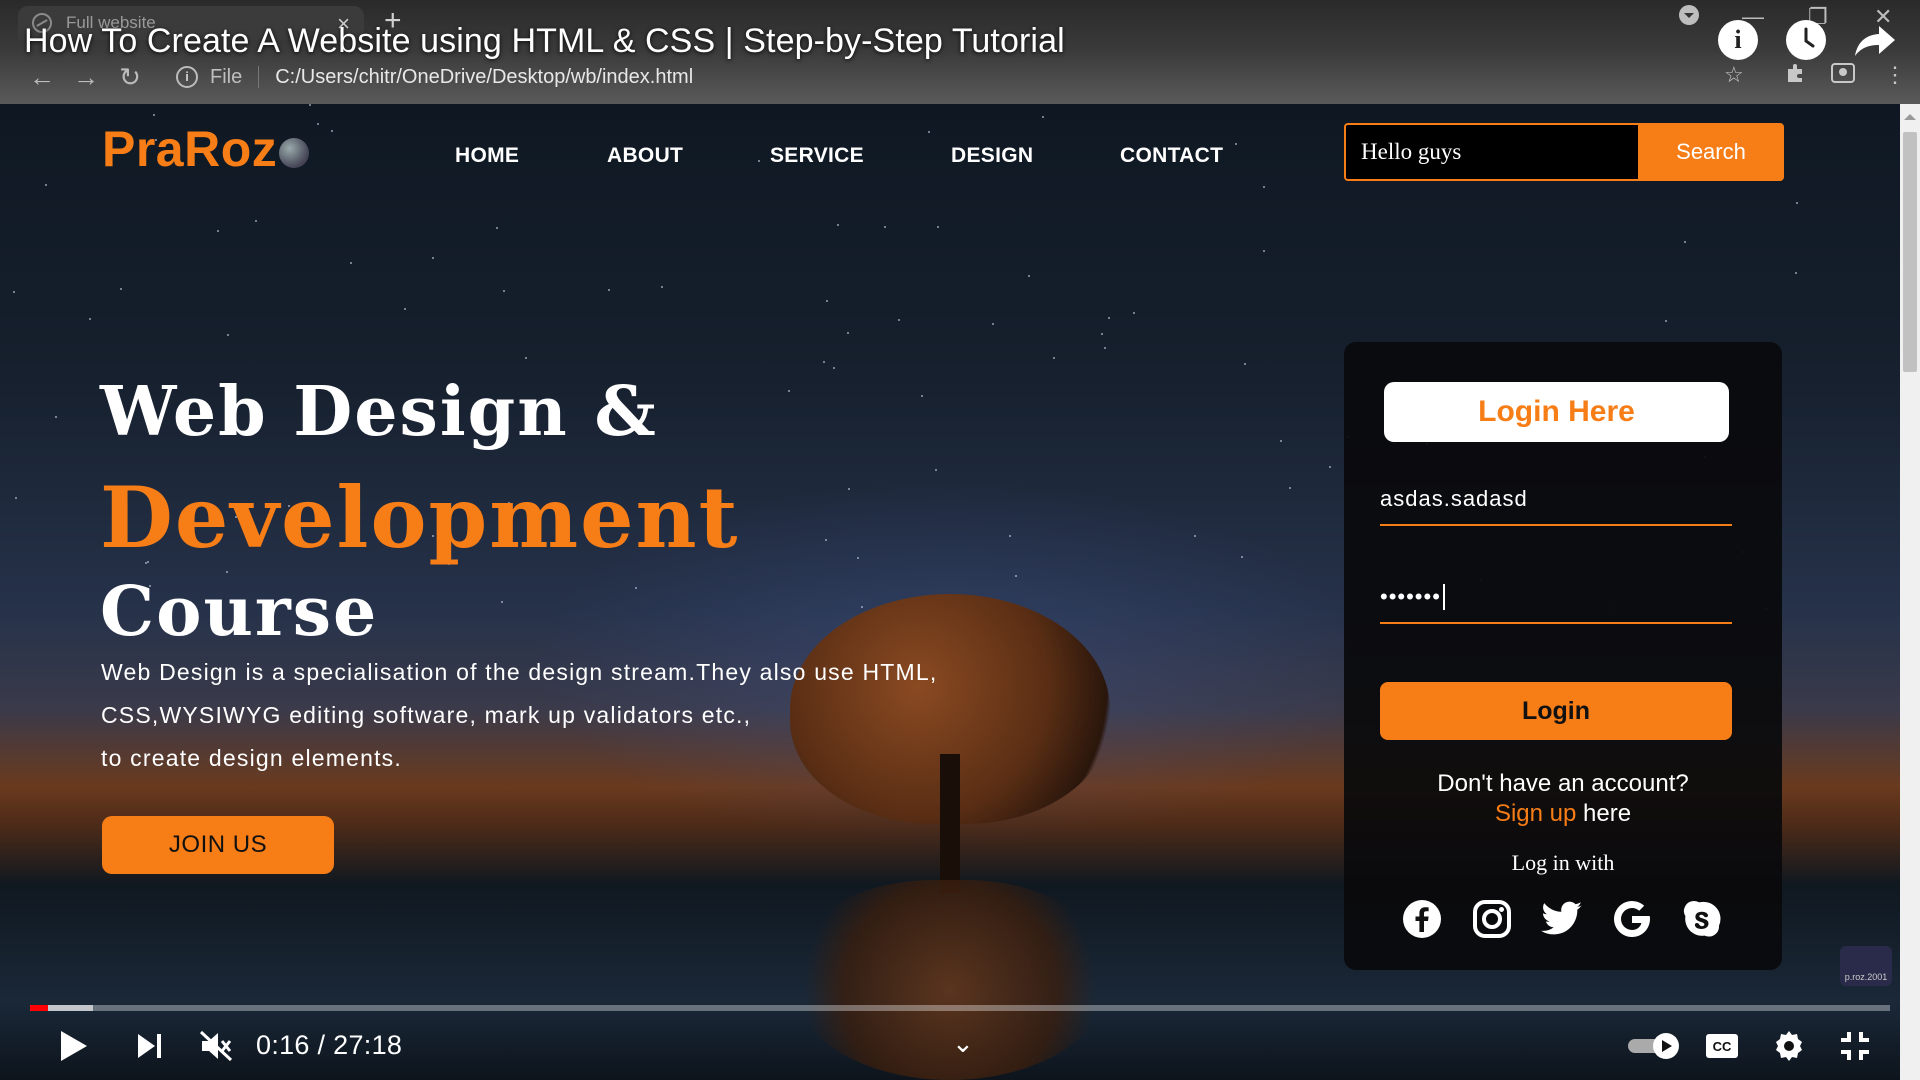 The height and width of the screenshot is (1080, 1920). Describe the element at coordinates (150, 1046) in the screenshot. I see `next-video-icon` at that location.